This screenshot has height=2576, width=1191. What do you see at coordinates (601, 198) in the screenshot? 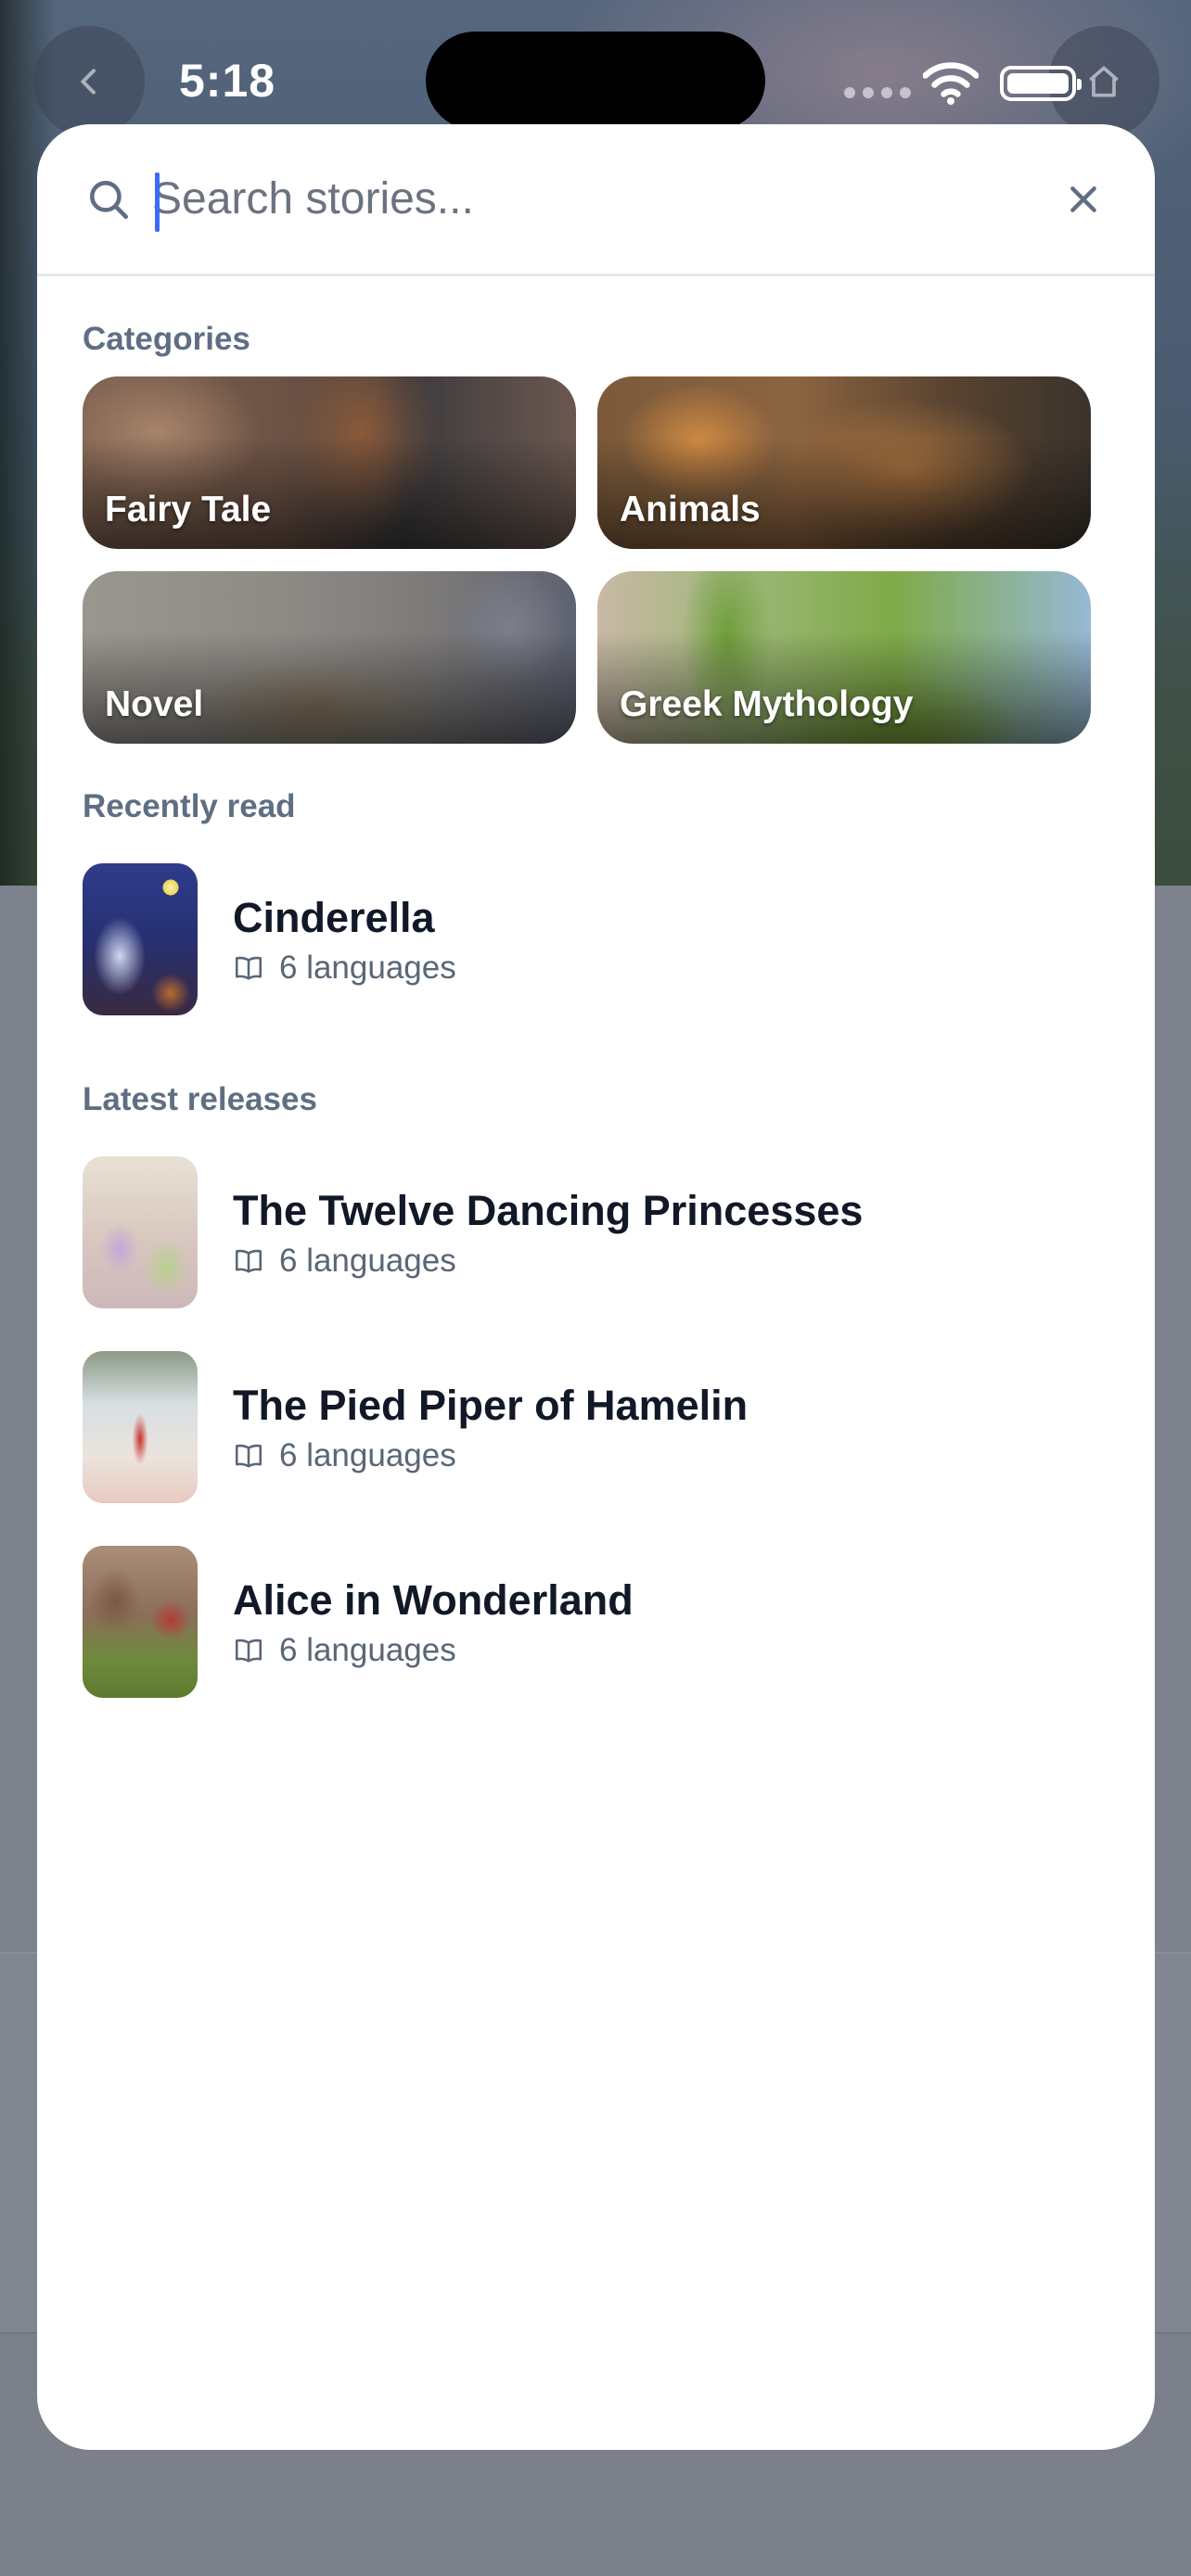
I see `search-input` at bounding box center [601, 198].